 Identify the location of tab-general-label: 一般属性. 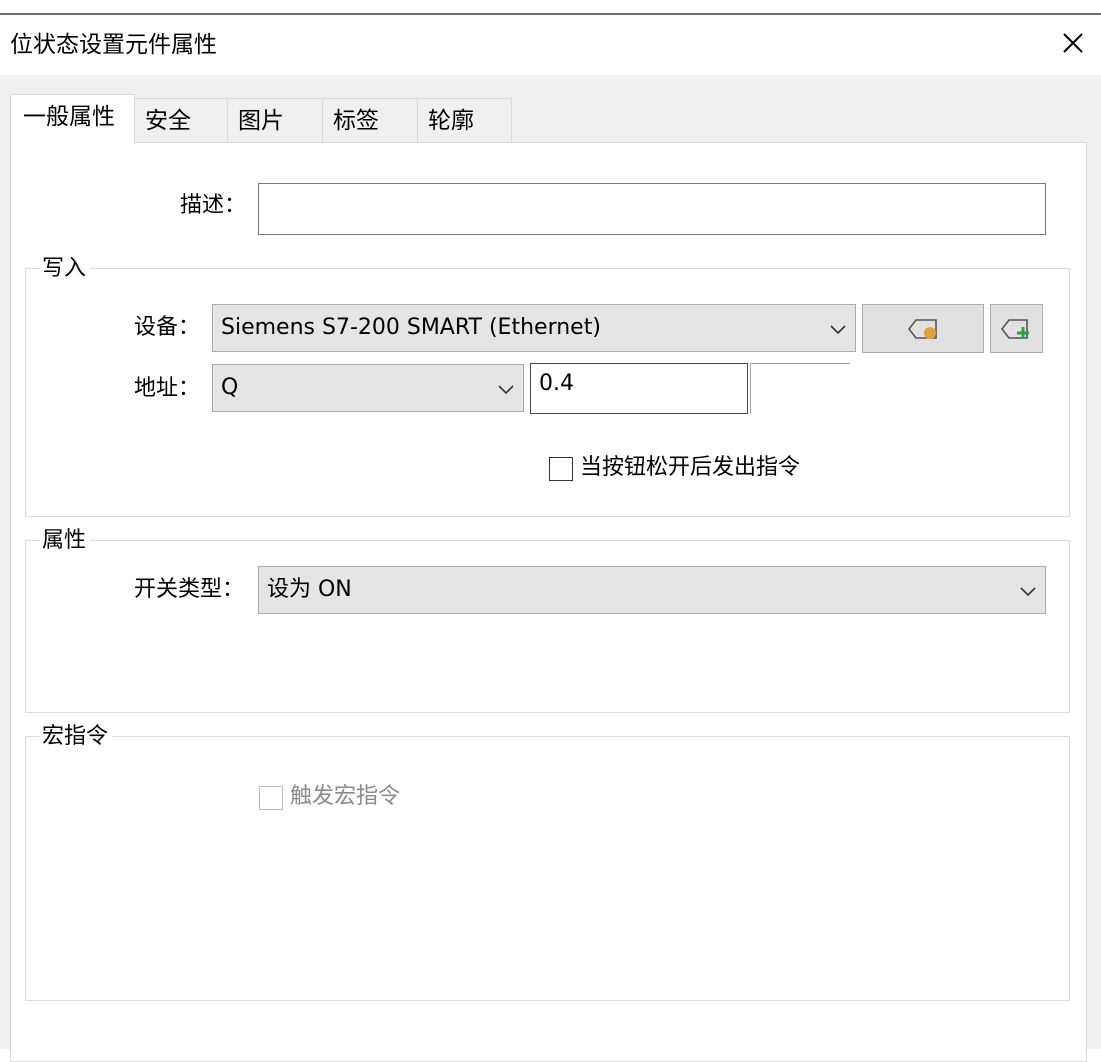
(69, 117).